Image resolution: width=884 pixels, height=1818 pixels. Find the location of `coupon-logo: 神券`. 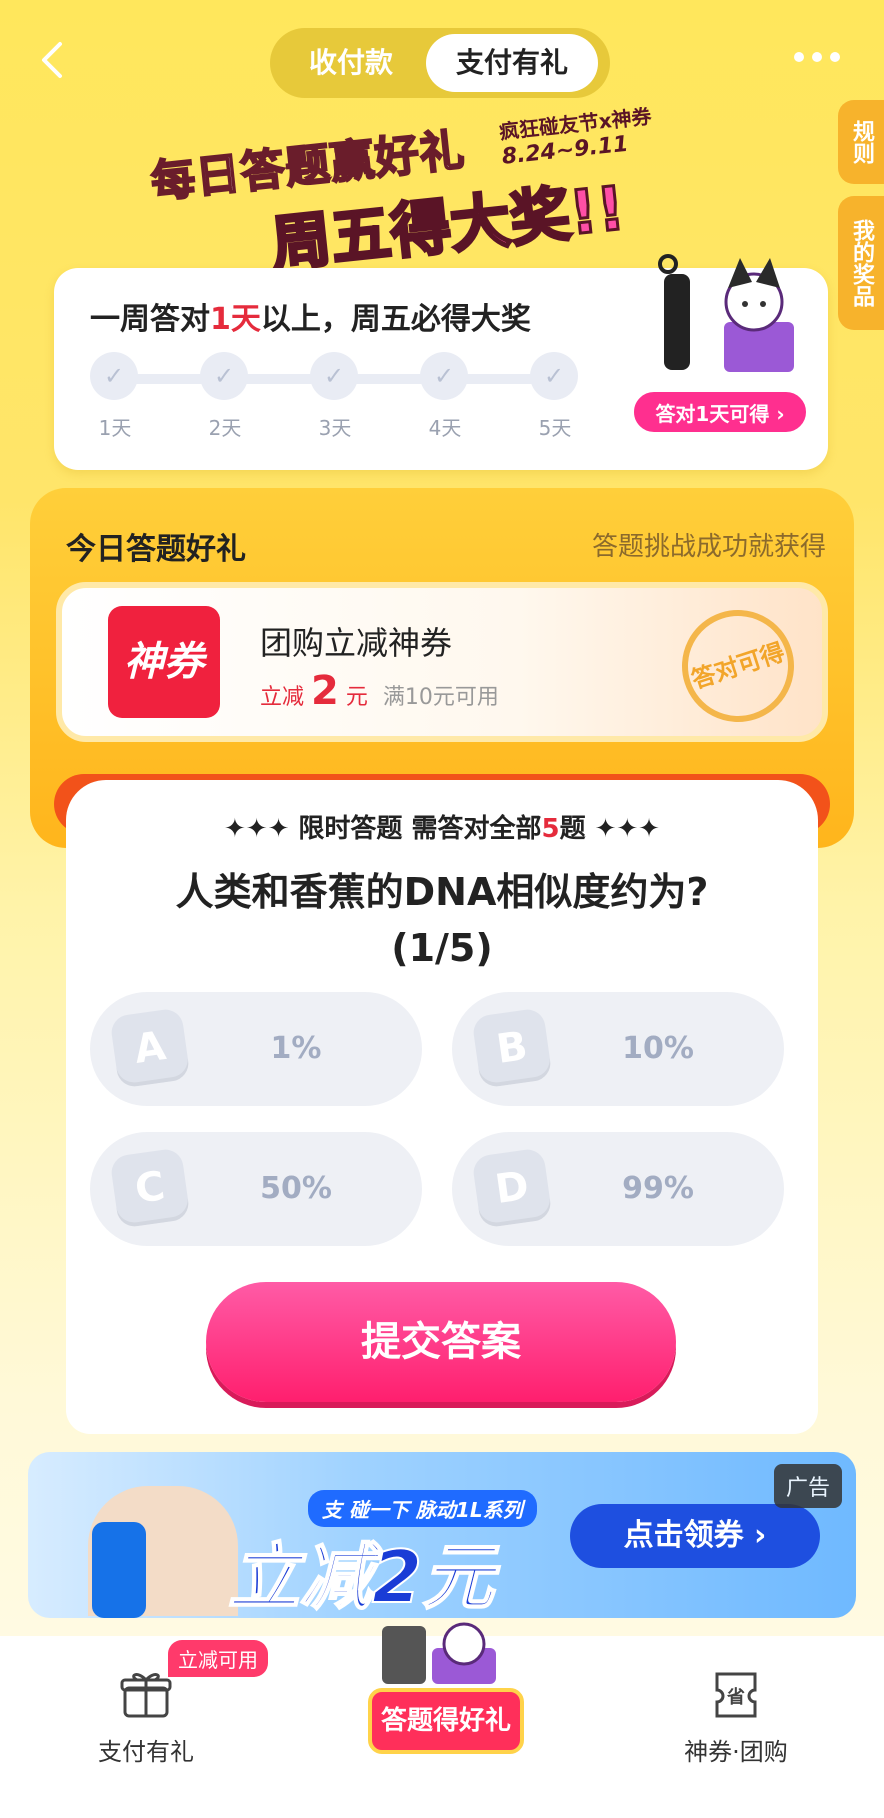

coupon-logo: 神券 is located at coordinates (164, 662).